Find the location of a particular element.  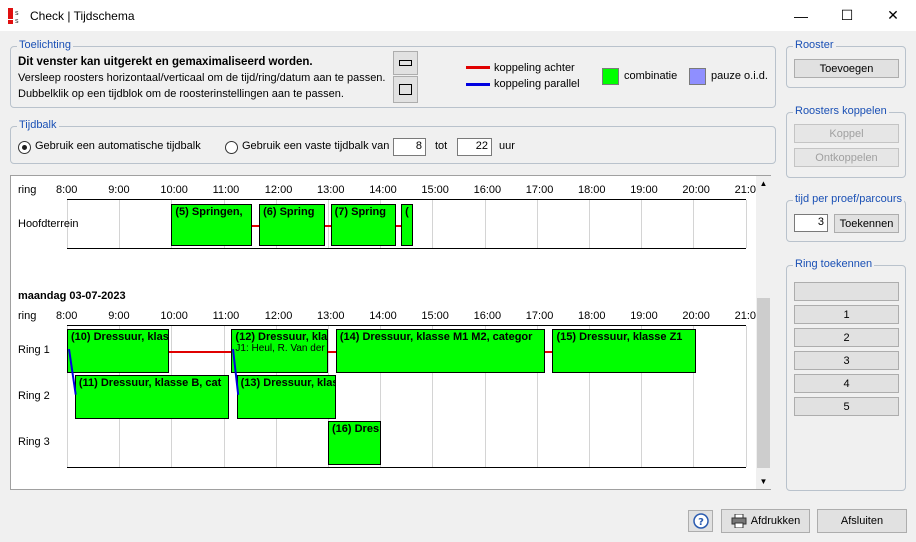

schedule-block-label: (15) Dressuur, klasse Z1 is located at coordinates (619, 337).